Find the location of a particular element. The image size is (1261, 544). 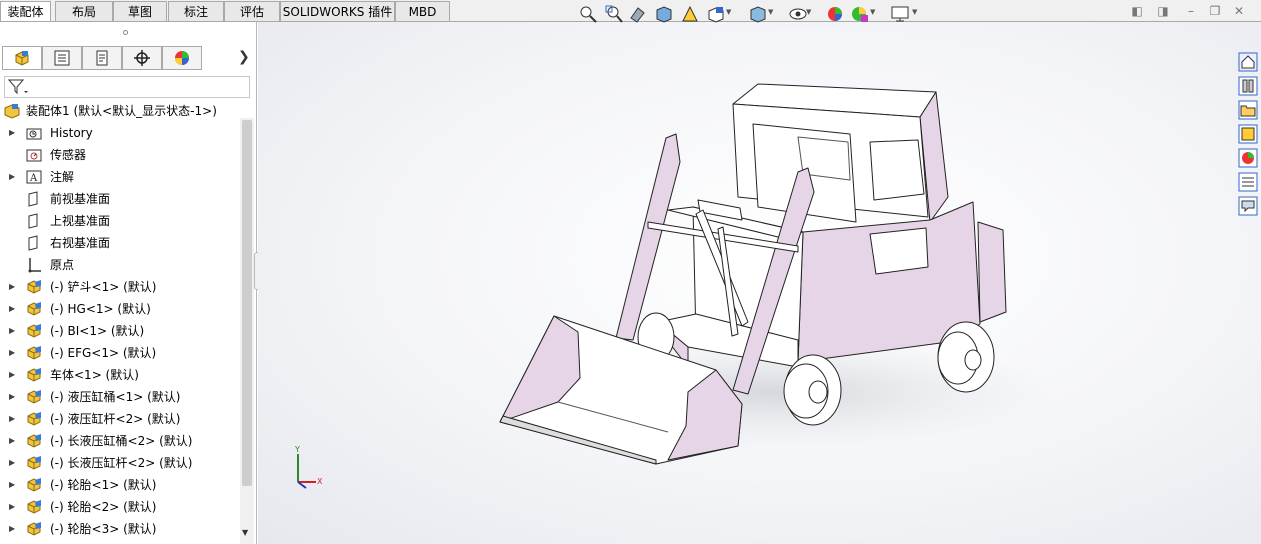

more-tabs-chevron-icon: ❯ is located at coordinates (244, 57).